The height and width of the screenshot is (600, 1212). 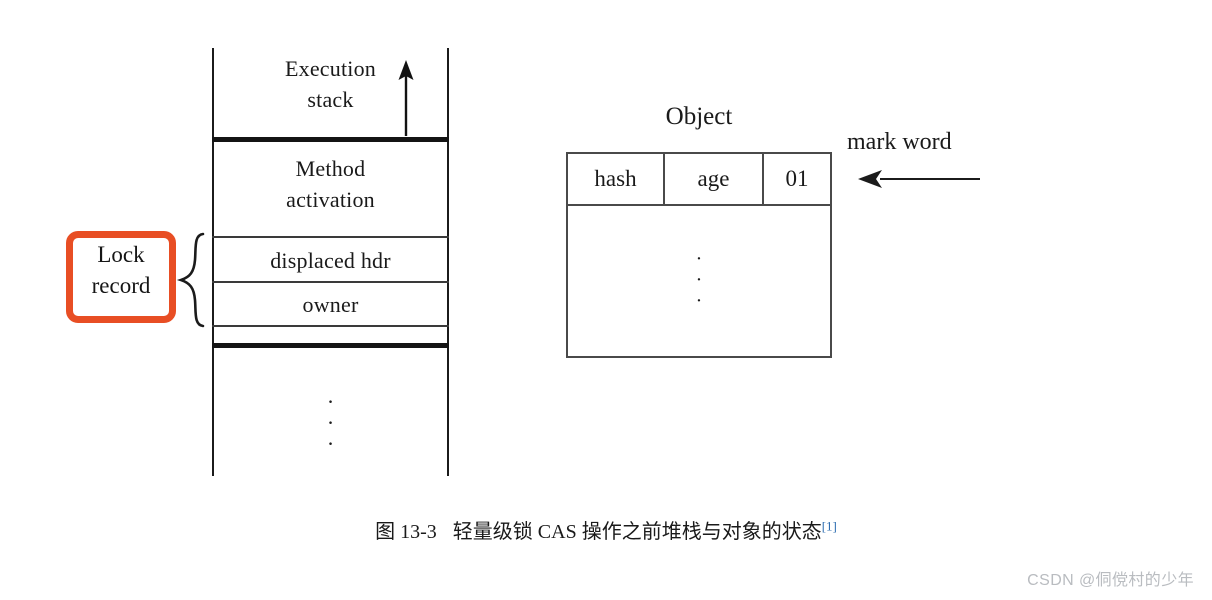 I want to click on lock-record-label-line1: Lock, so click(x=121, y=254).